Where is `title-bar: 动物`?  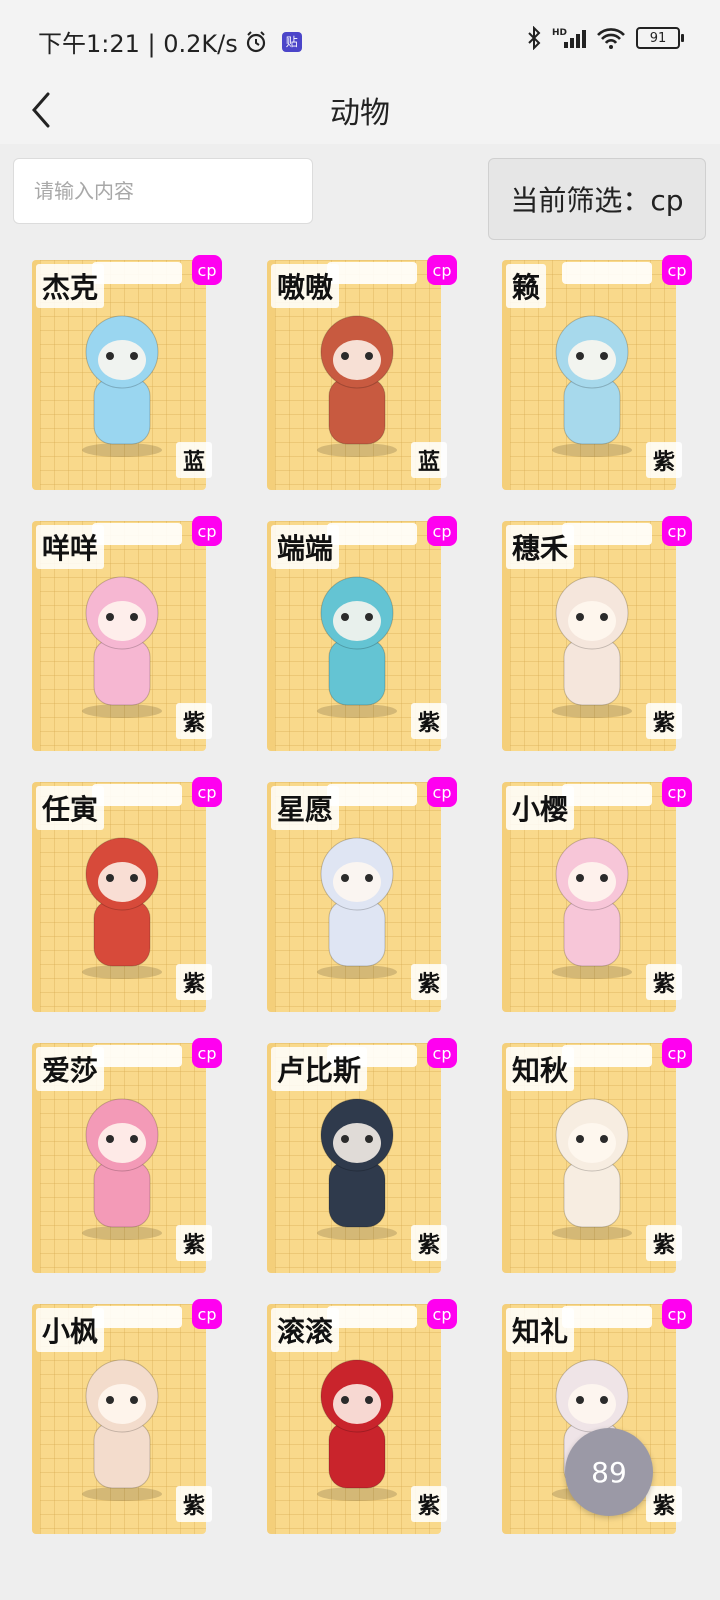 title-bar: 动物 is located at coordinates (360, 112).